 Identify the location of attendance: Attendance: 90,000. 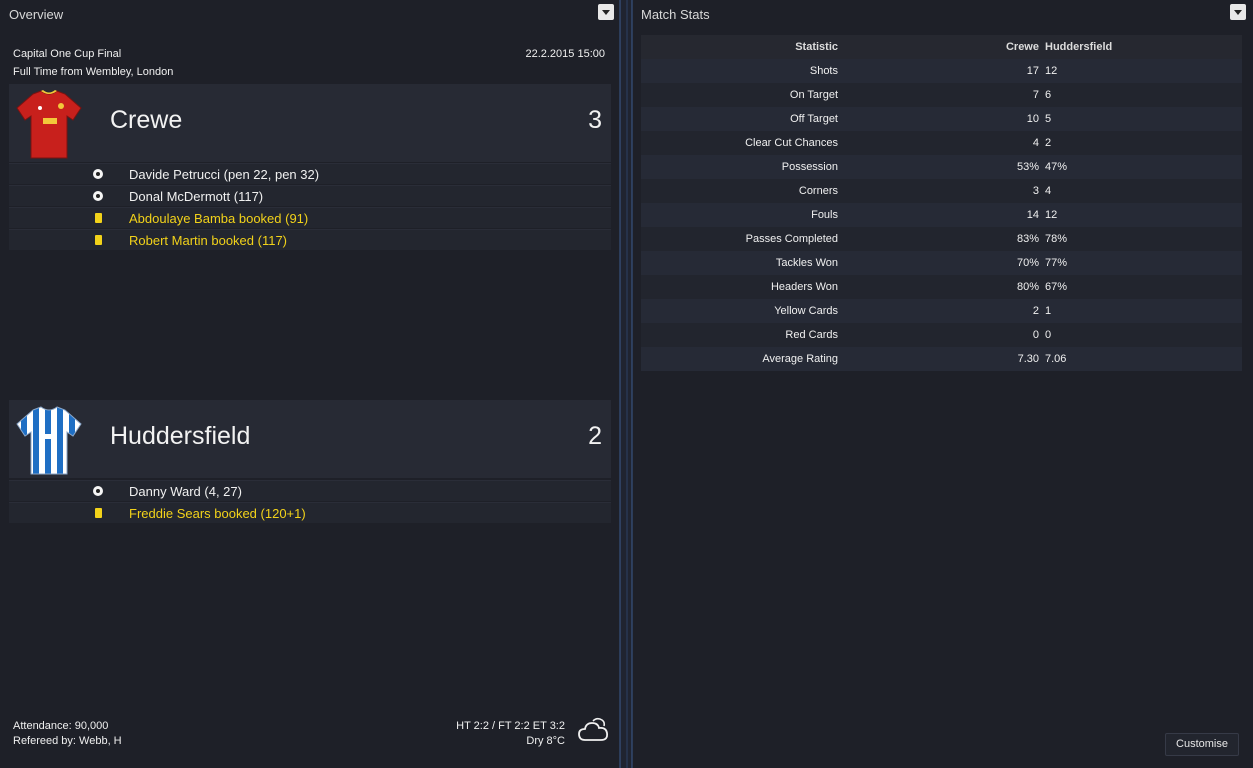
(61, 726).